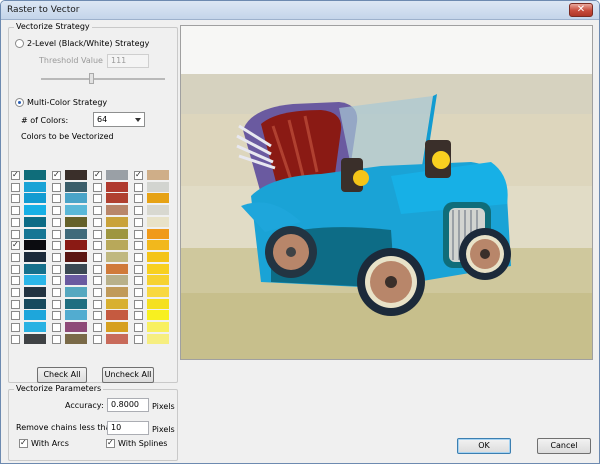  What do you see at coordinates (128, 61) in the screenshot?
I see `threshold-input: 111` at bounding box center [128, 61].